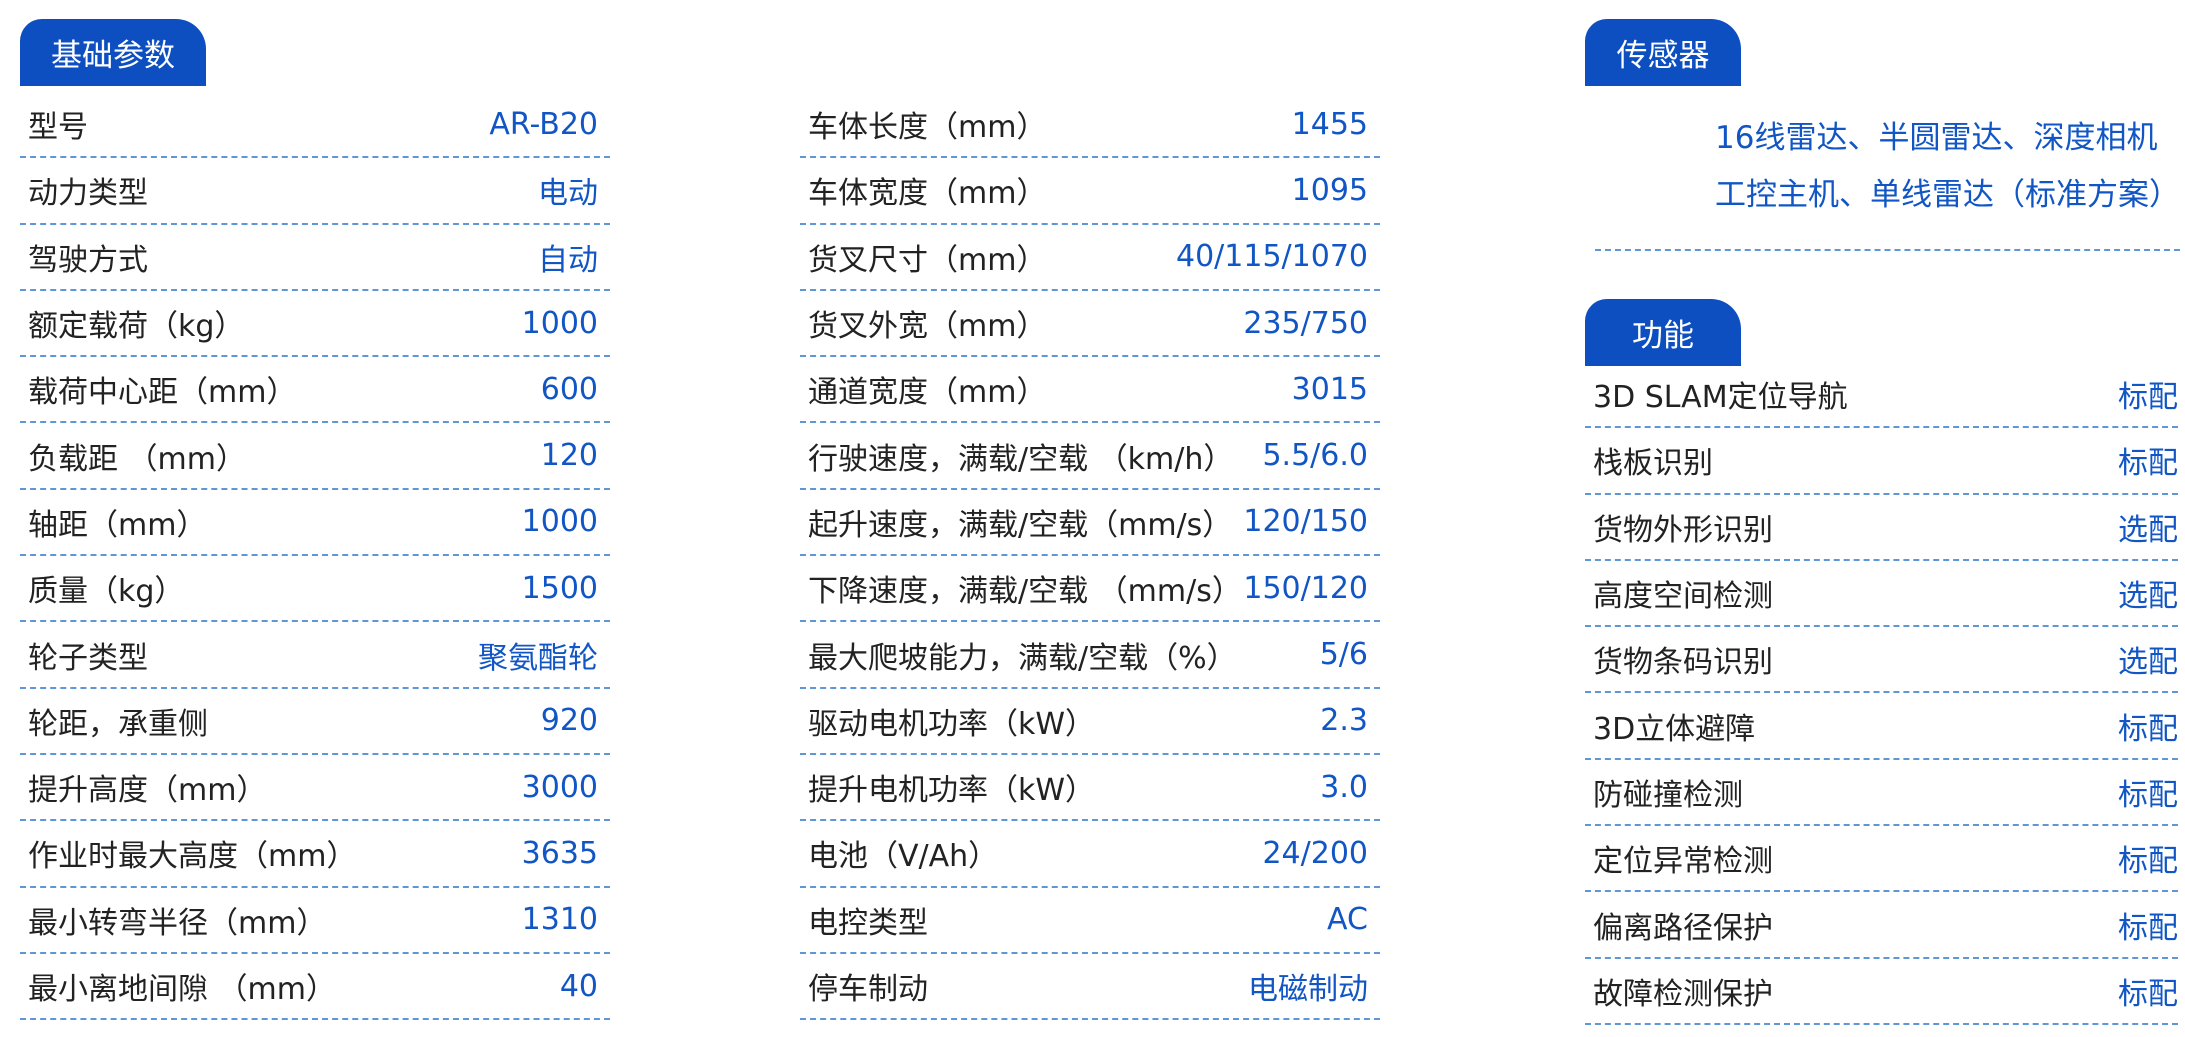  I want to click on spec-row: 3D SLAM定位导航 标配, so click(1881, 395).